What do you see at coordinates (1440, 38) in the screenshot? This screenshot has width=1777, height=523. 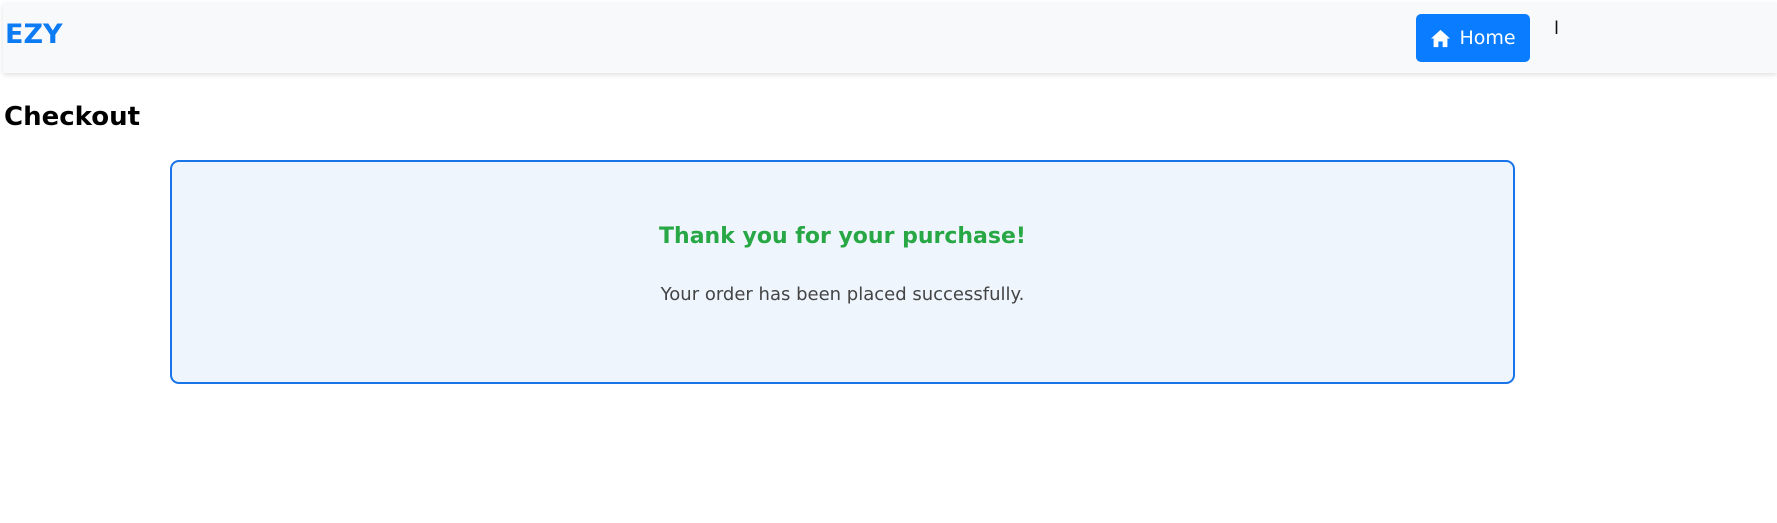 I see `home-icon` at bounding box center [1440, 38].